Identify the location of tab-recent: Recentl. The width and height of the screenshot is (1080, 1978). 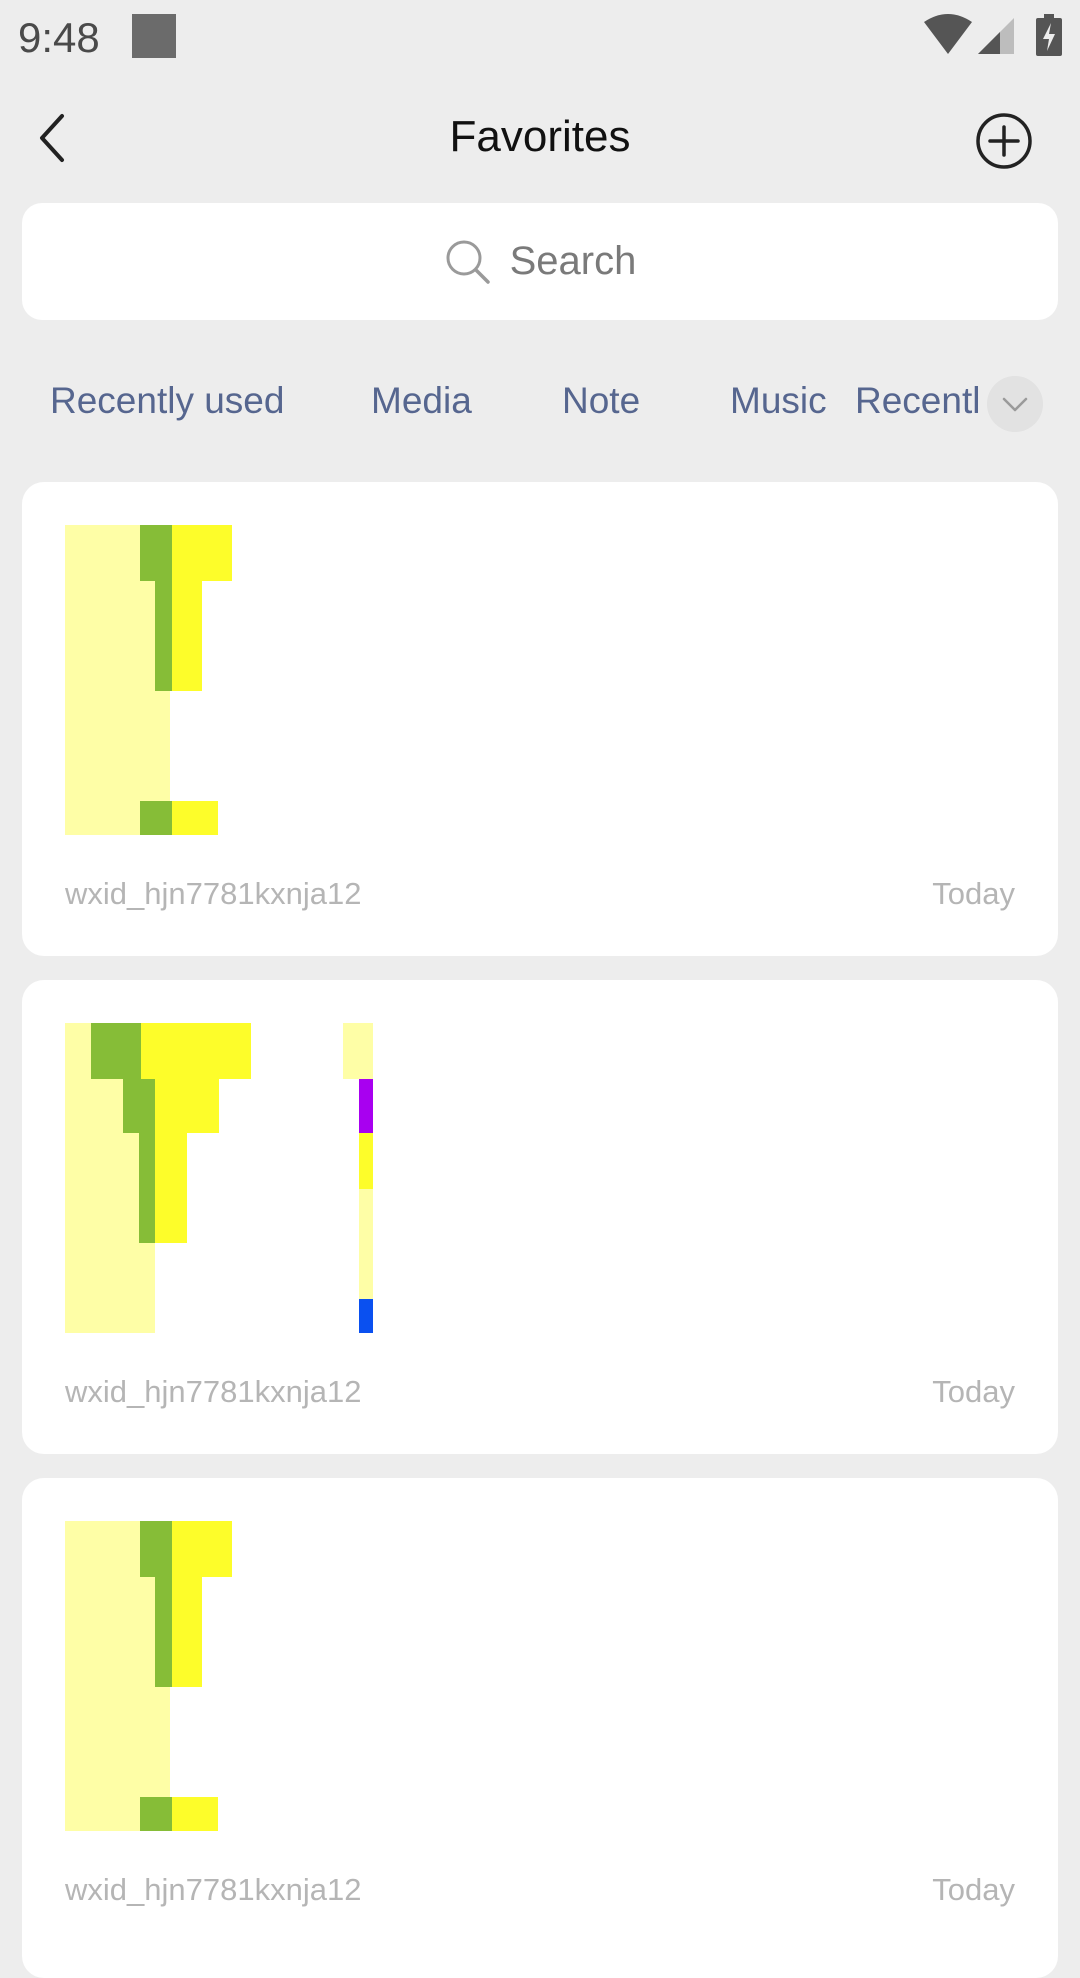
(917, 401).